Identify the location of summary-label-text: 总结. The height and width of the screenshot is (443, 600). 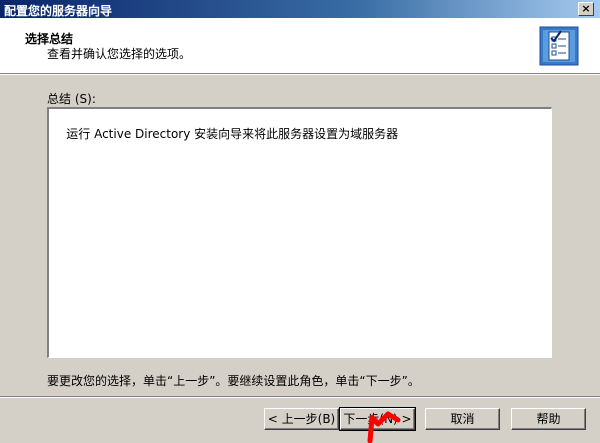
(59, 99).